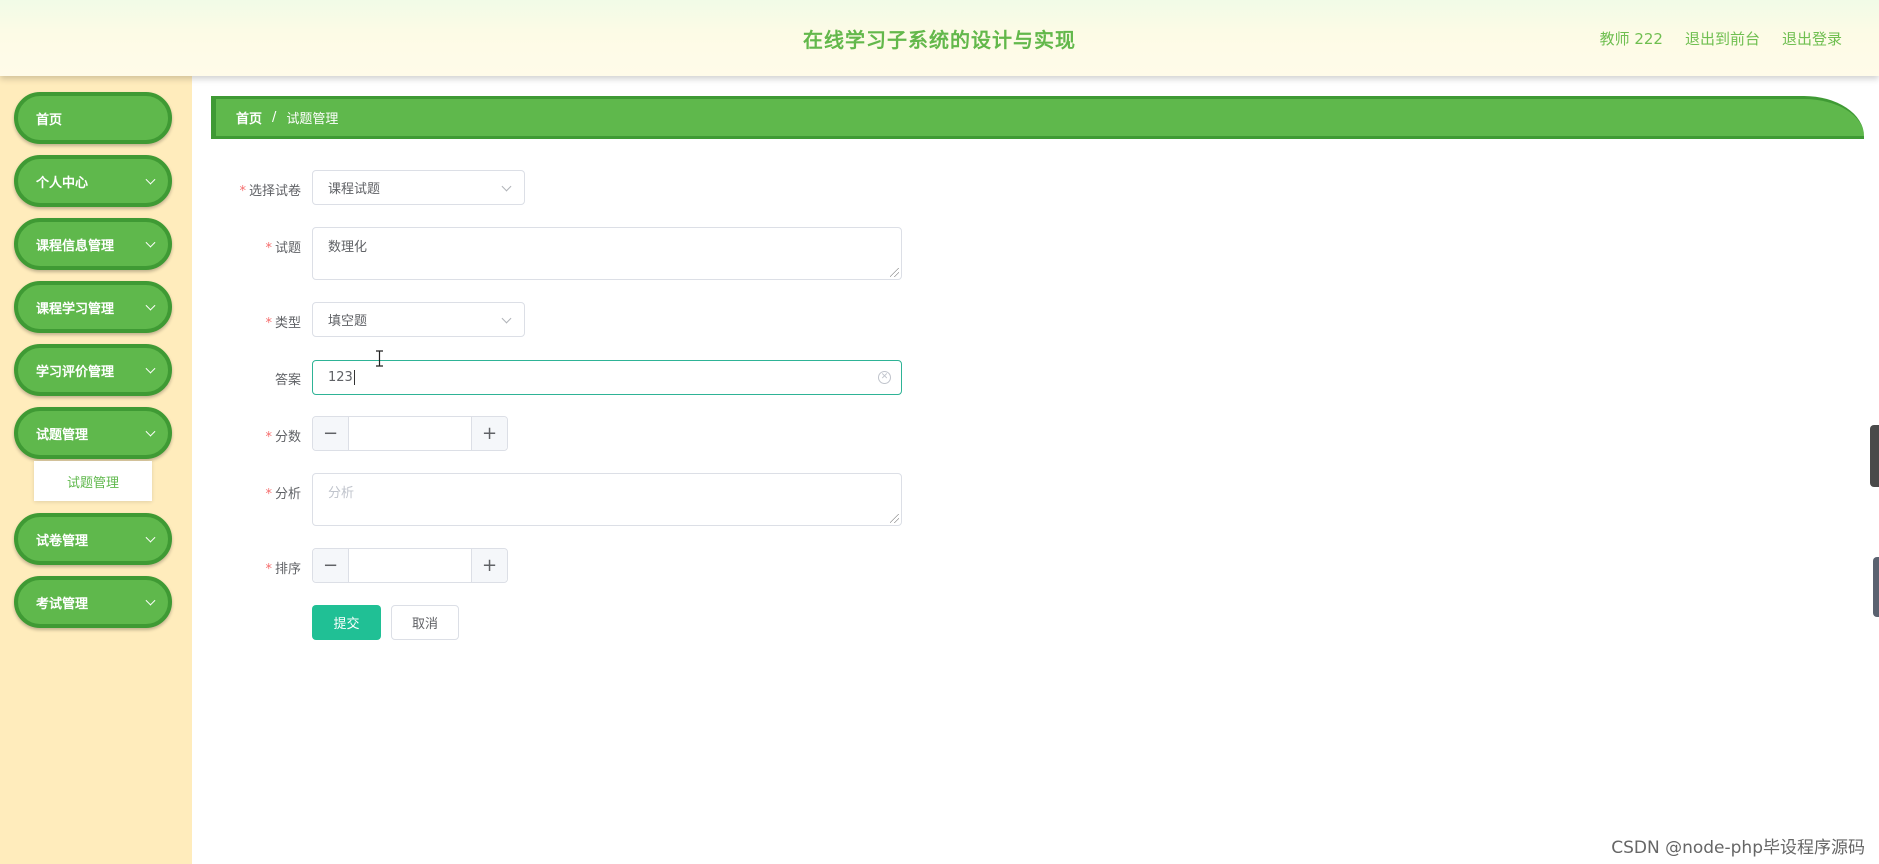 The height and width of the screenshot is (864, 1879). What do you see at coordinates (93, 602) in the screenshot?
I see `sidebar-item-exam-management: 考试管理` at bounding box center [93, 602].